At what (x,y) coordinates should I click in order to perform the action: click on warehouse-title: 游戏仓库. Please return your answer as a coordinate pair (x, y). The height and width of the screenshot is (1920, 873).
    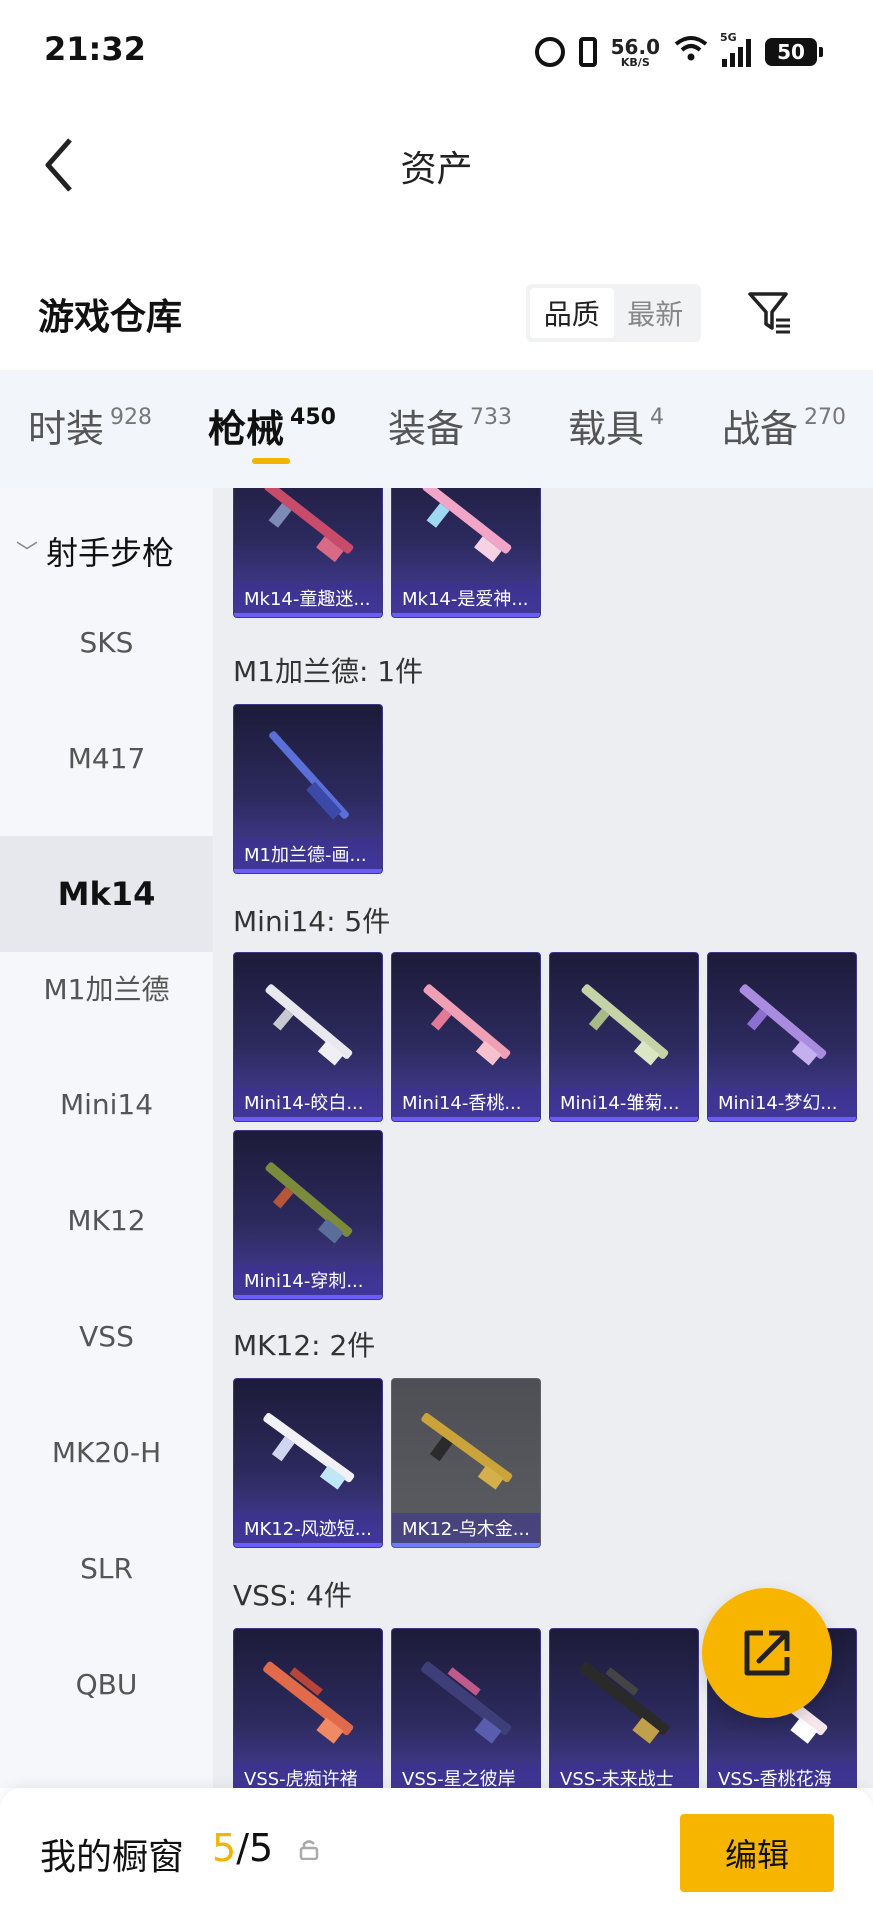
    Looking at the image, I should click on (110, 317).